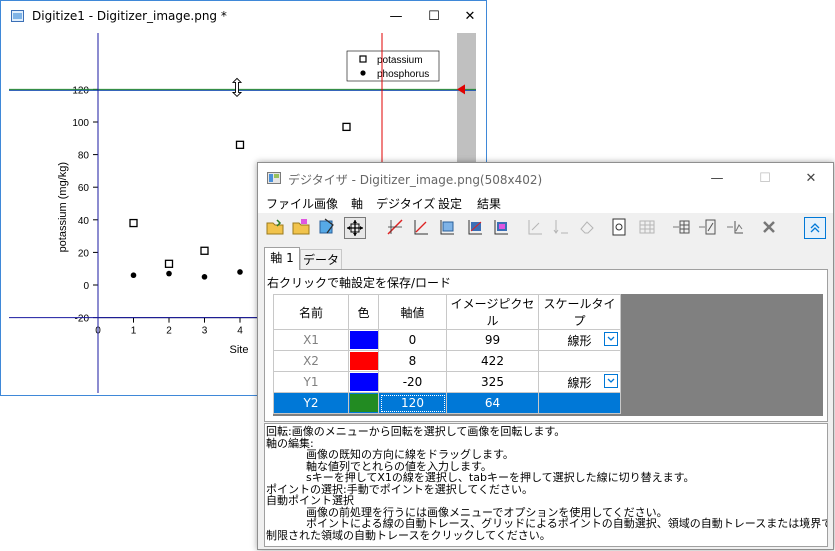 This screenshot has height=551, width=835. Describe the element at coordinates (489, 203) in the screenshot. I see `menu-results: 結果` at that location.